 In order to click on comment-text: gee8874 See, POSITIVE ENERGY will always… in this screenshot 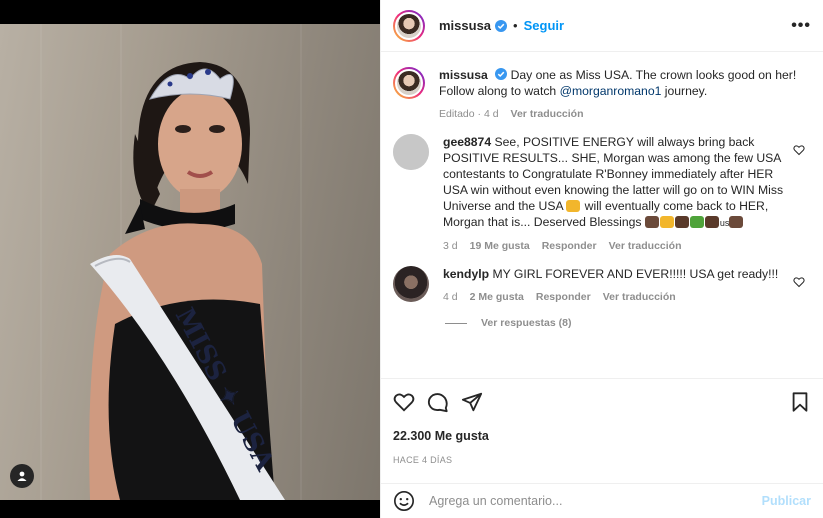, I will do `click(614, 182)`.